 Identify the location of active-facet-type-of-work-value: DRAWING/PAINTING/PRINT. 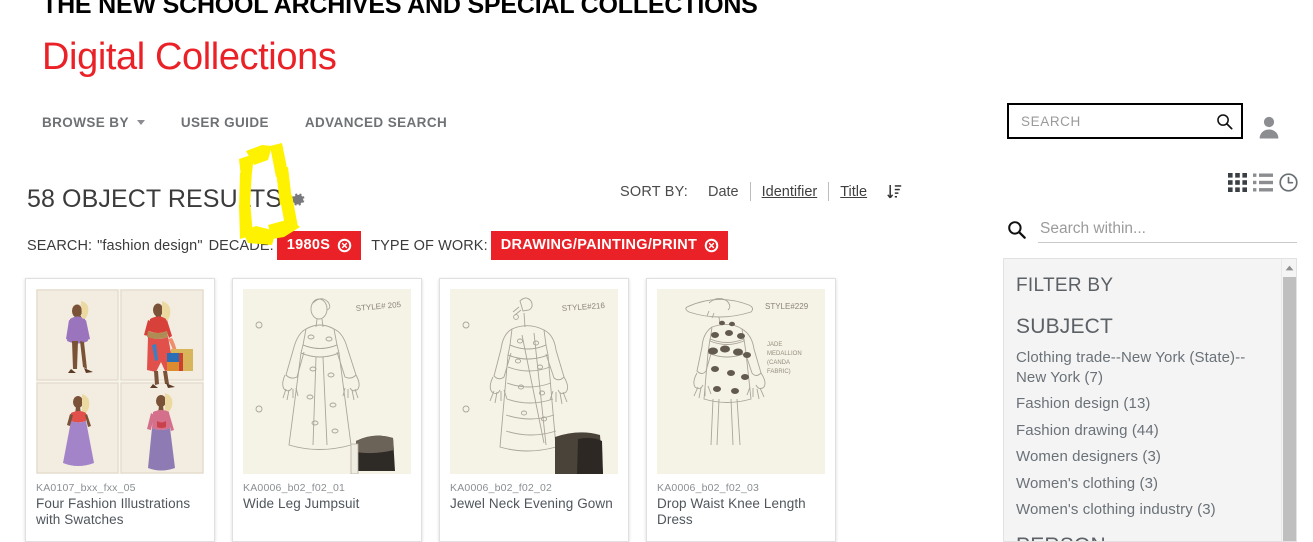
(599, 245).